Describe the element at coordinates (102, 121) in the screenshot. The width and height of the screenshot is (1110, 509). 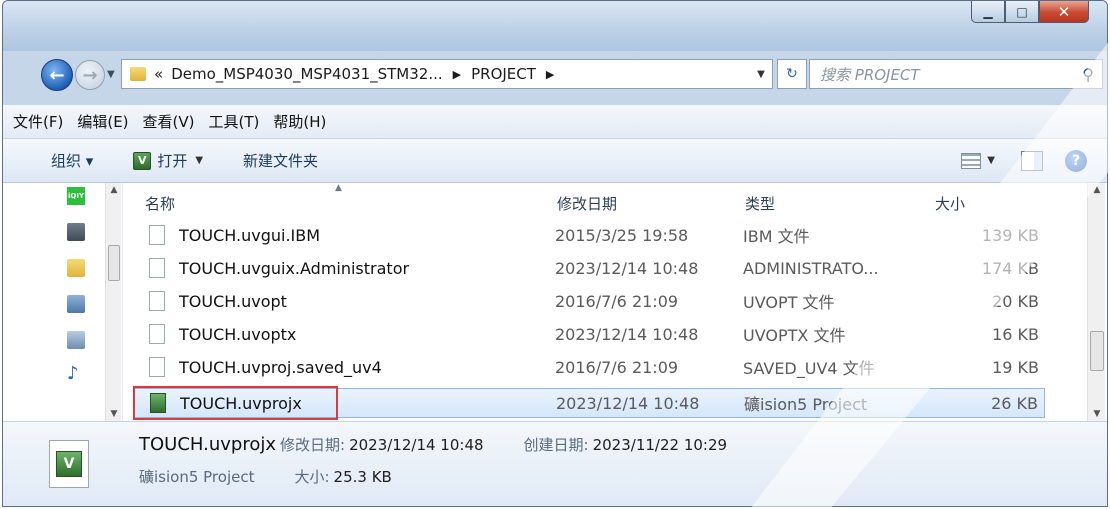
I see `menu-edit: 编辑(E)` at that location.